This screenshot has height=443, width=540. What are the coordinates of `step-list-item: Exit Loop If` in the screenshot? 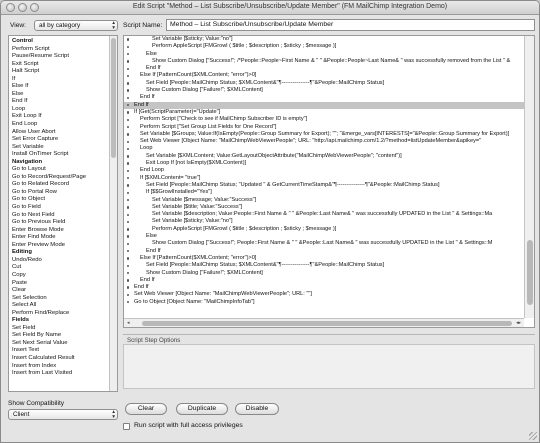 It's located at (61, 117).